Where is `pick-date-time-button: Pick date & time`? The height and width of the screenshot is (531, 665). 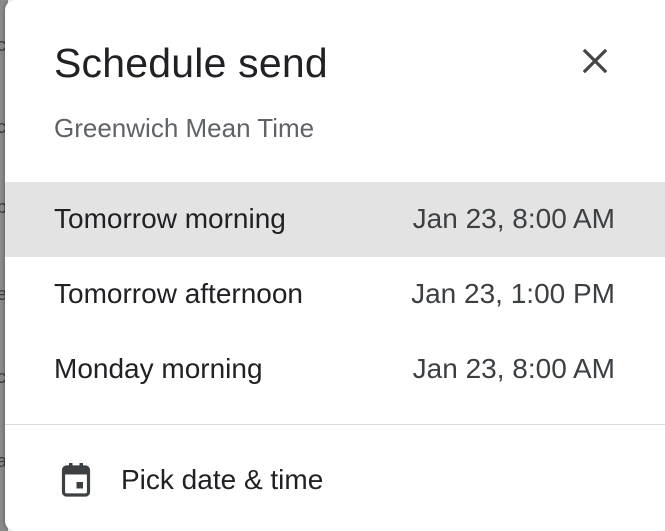
pick-date-time-button: Pick date & time is located at coordinates (335, 480).